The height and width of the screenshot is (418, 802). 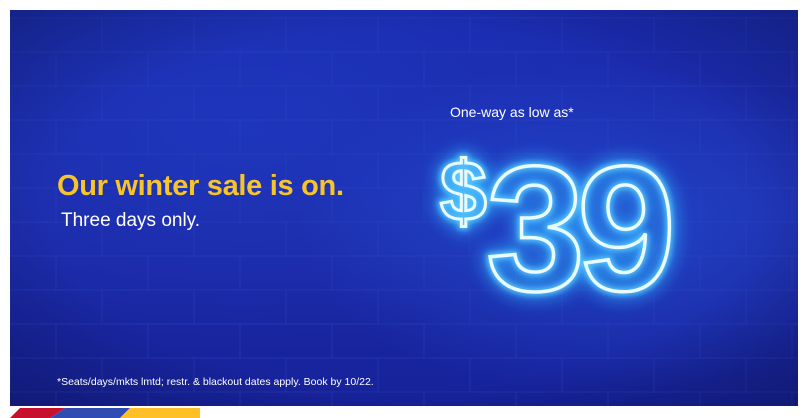 I want to click on price-amount: 39, so click(x=578, y=228).